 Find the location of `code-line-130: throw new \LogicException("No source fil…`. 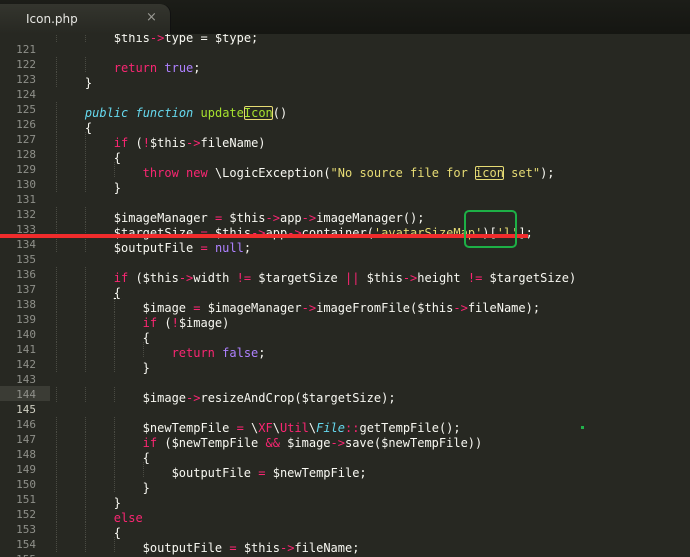

code-line-130: throw new \LogicException("No source fil… is located at coordinates (305, 171).